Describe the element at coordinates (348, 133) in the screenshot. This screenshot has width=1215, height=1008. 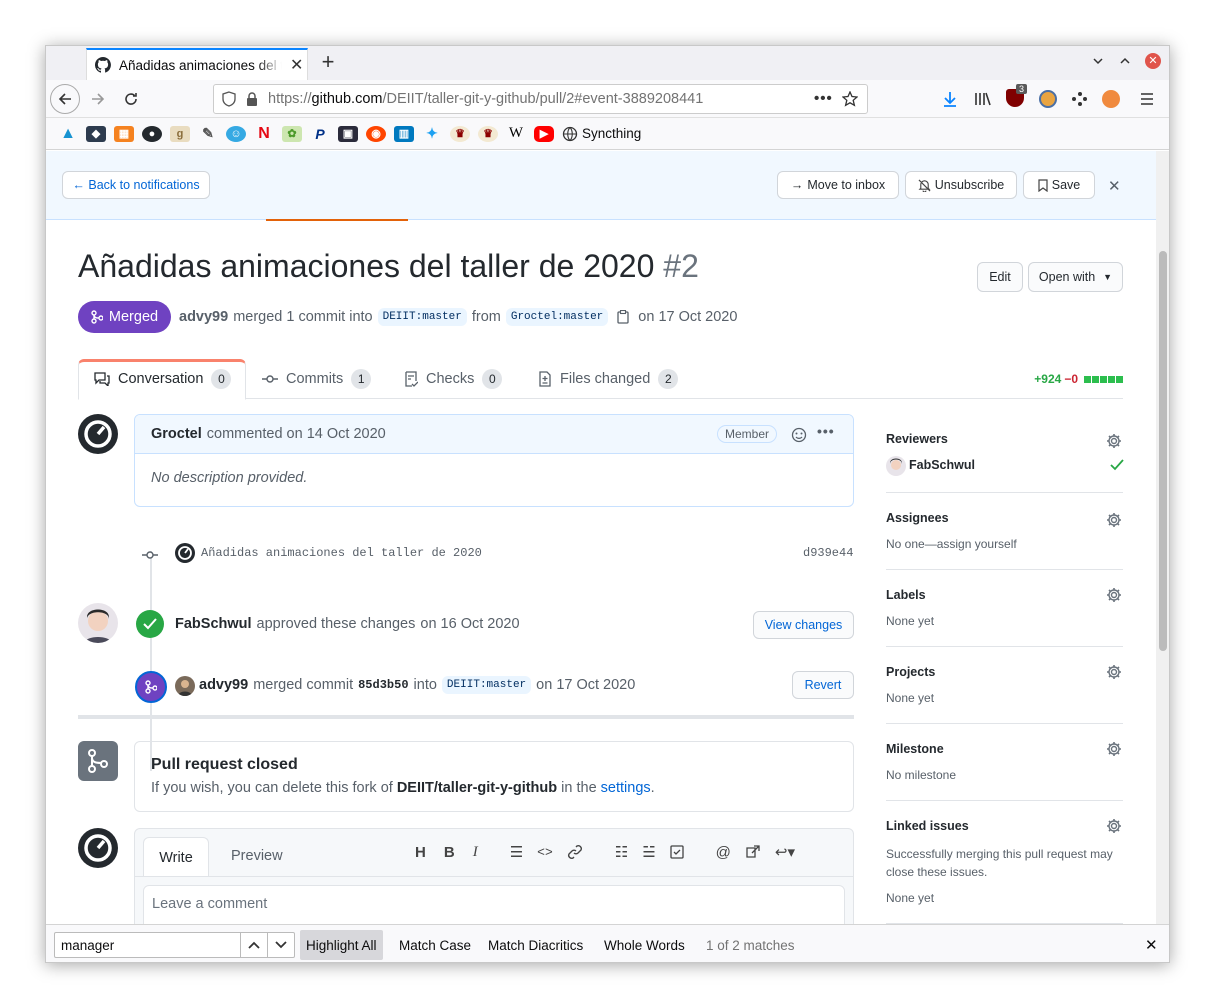
I see `portal-icon: ▣` at that location.